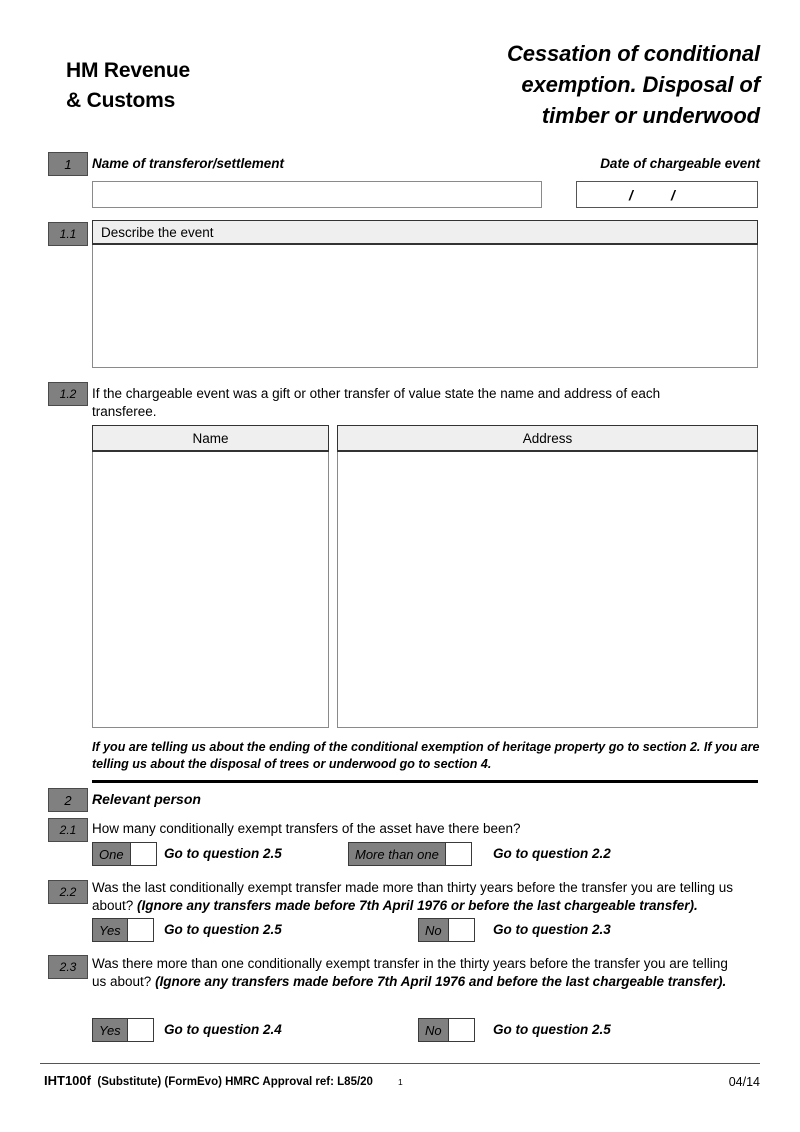 The height and width of the screenshot is (1132, 800). I want to click on question-number-2-3: 2.3, so click(68, 967).